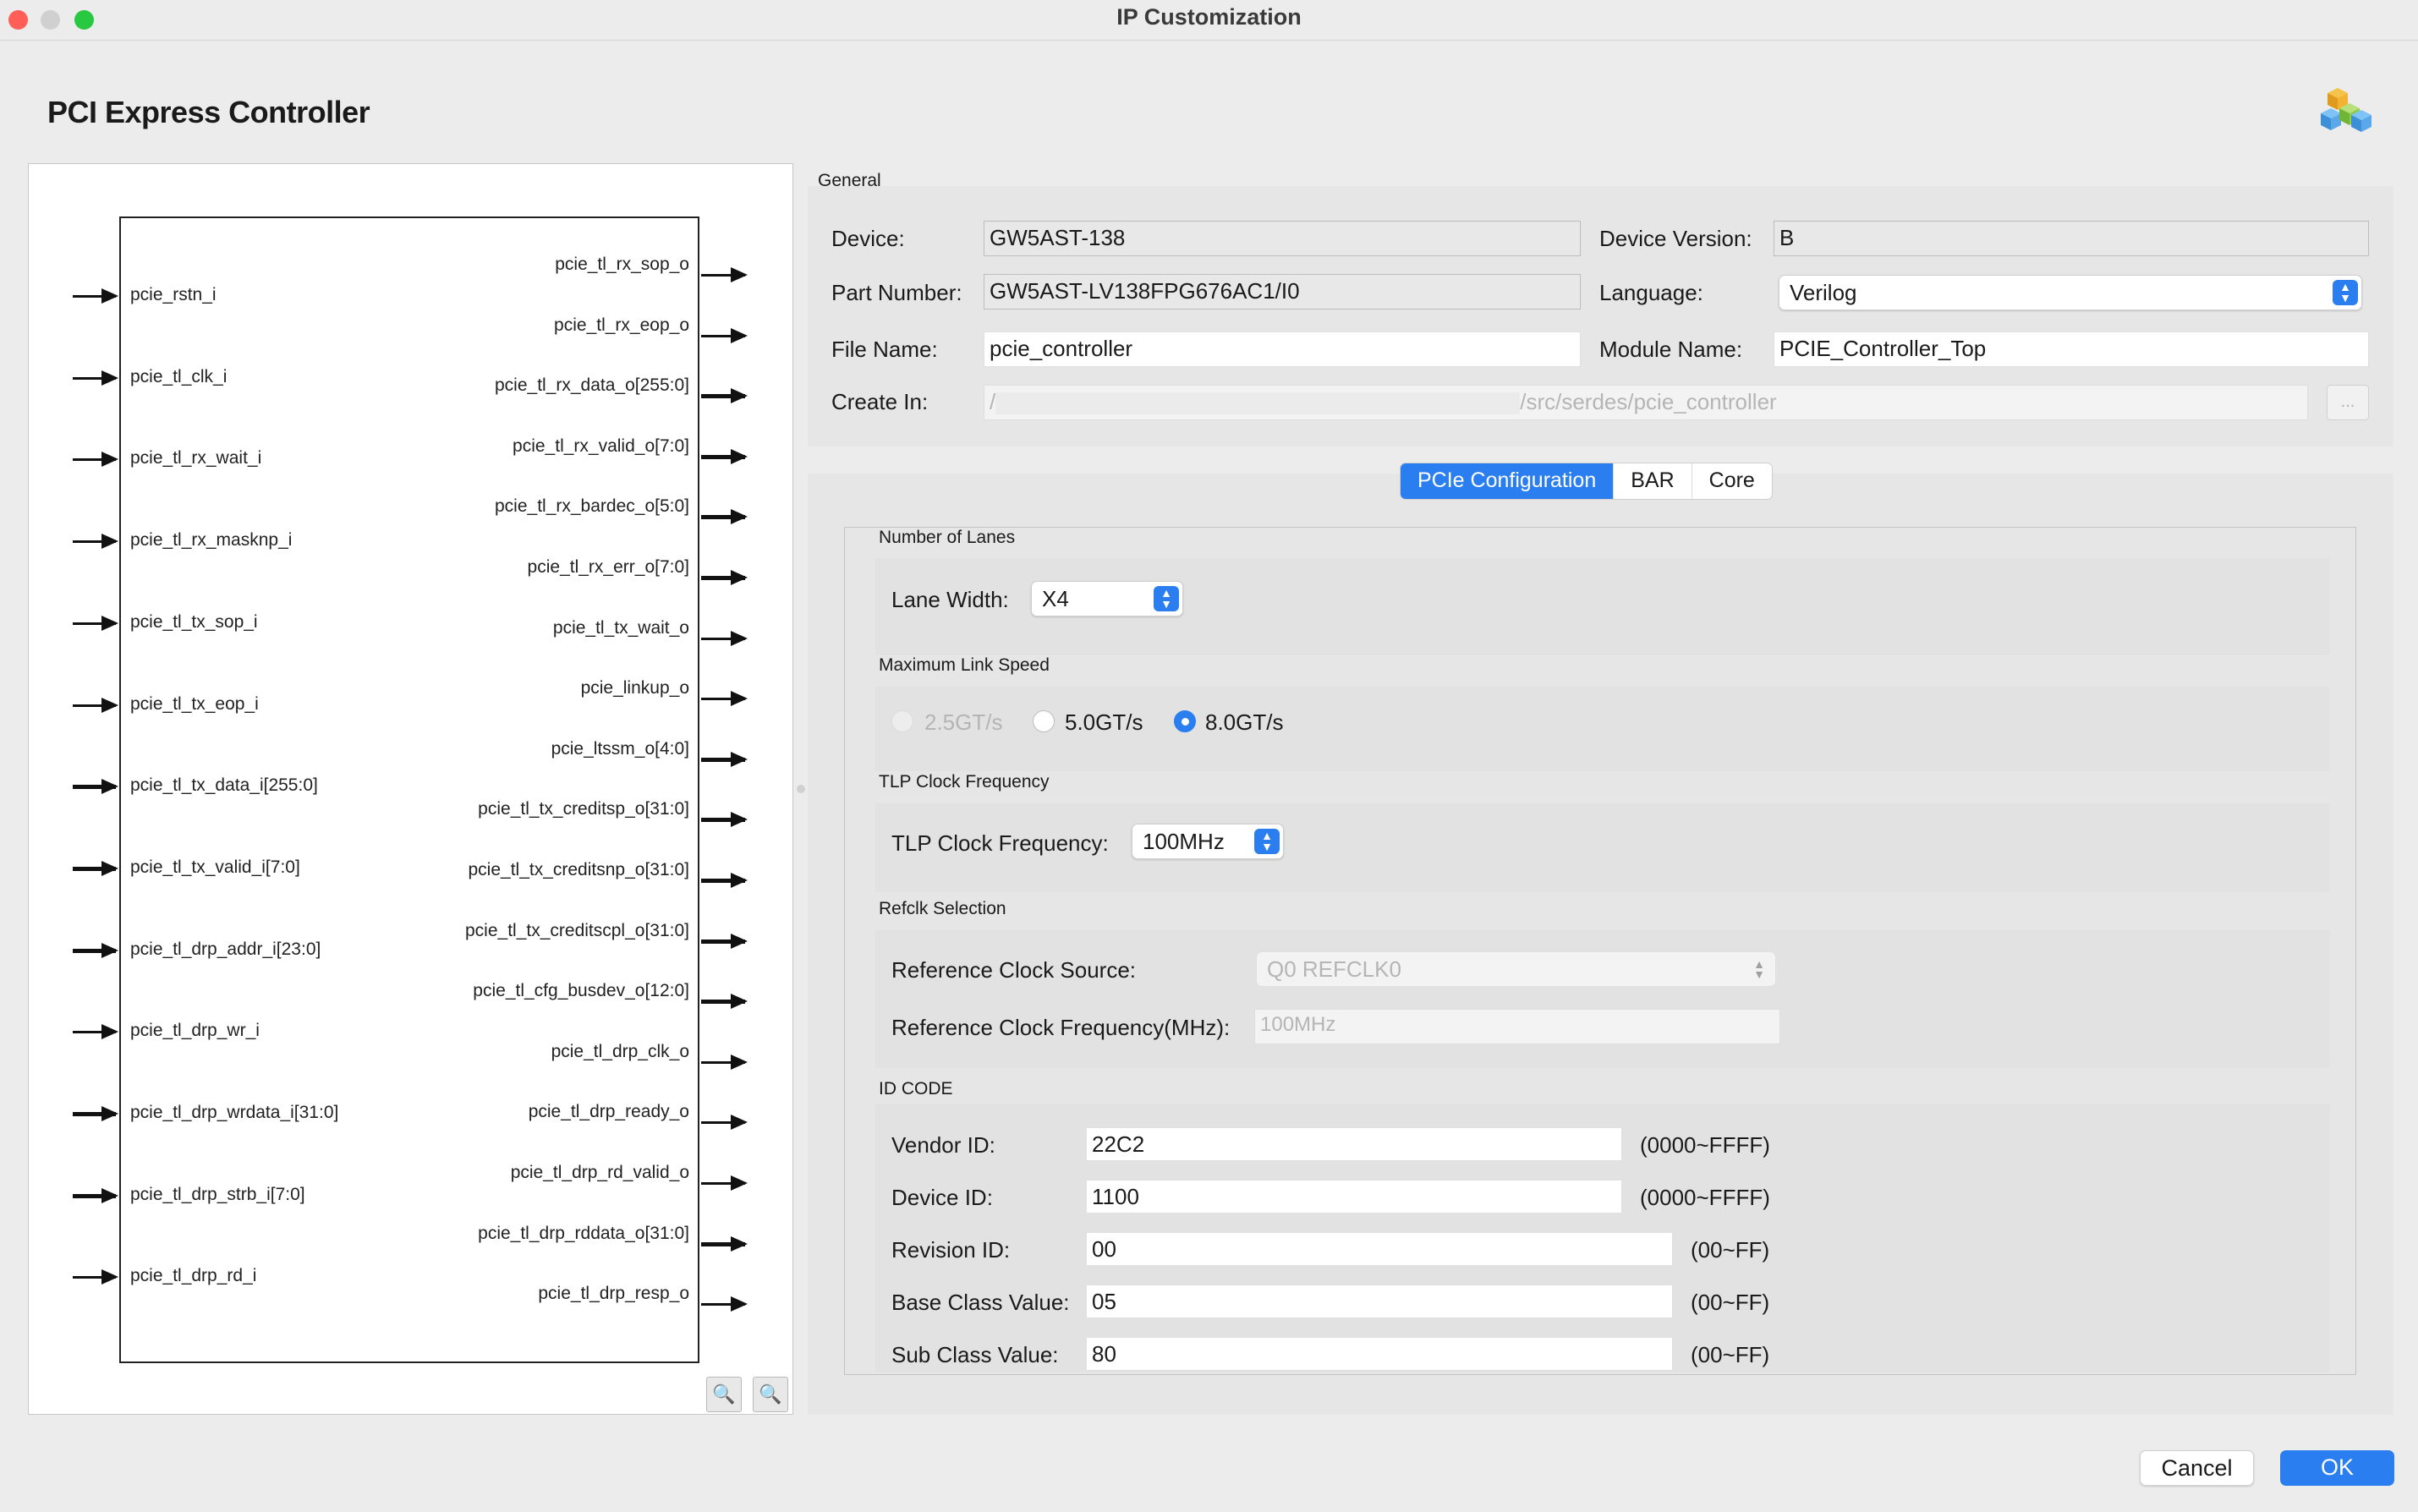 This screenshot has height=1512, width=2418. What do you see at coordinates (1282, 292) in the screenshot?
I see `part-number-field: GW5AST-LV138FPG676AC1/I0` at bounding box center [1282, 292].